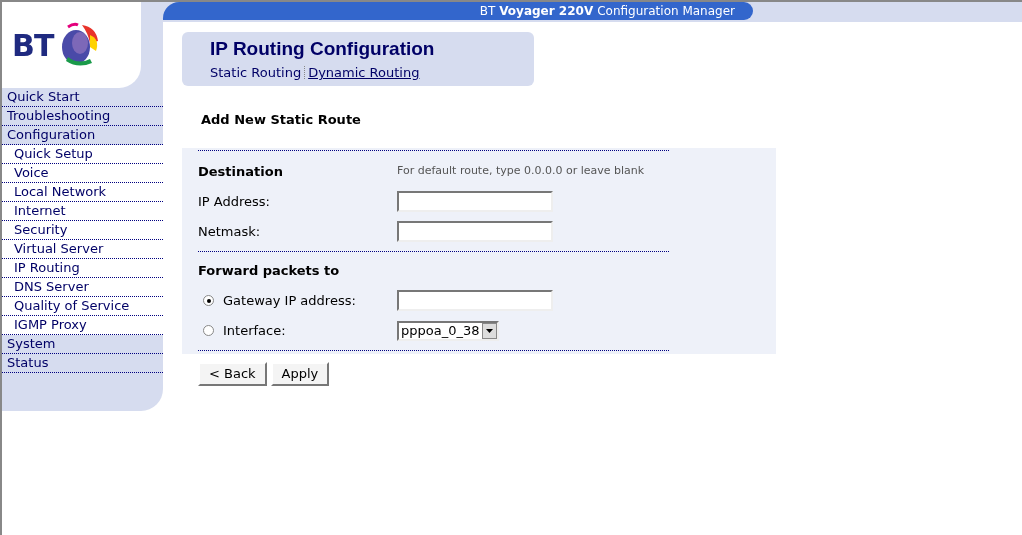 Image resolution: width=1022 pixels, height=535 pixels. What do you see at coordinates (521, 171) in the screenshot?
I see `hint-text: For default route, type 0.0.0.0 or leave blank` at bounding box center [521, 171].